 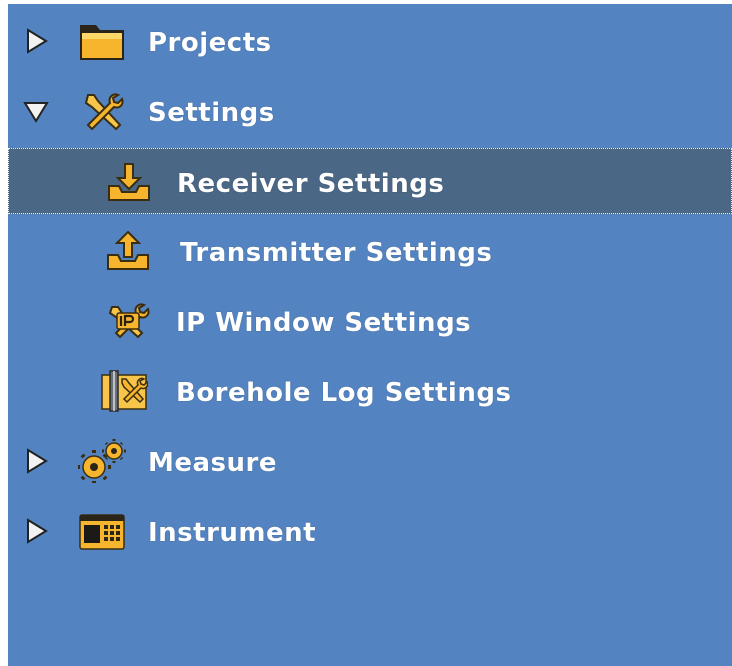 What do you see at coordinates (212, 463) in the screenshot?
I see `tree-item-label: Measure` at bounding box center [212, 463].